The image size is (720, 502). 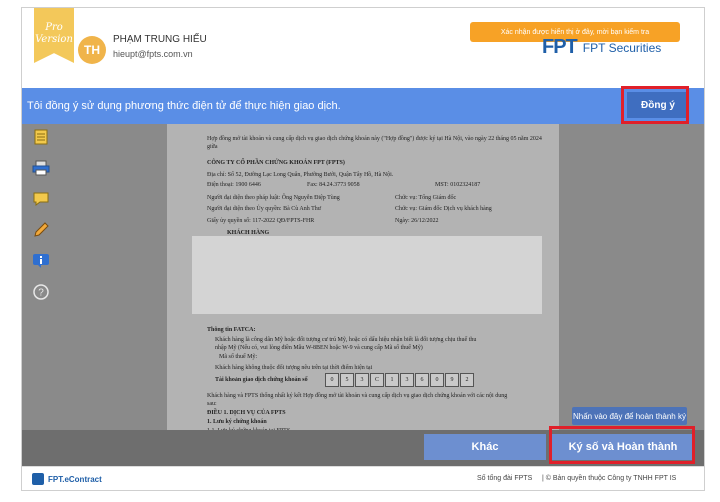 I want to click on avatar: TH, so click(x=92, y=50).